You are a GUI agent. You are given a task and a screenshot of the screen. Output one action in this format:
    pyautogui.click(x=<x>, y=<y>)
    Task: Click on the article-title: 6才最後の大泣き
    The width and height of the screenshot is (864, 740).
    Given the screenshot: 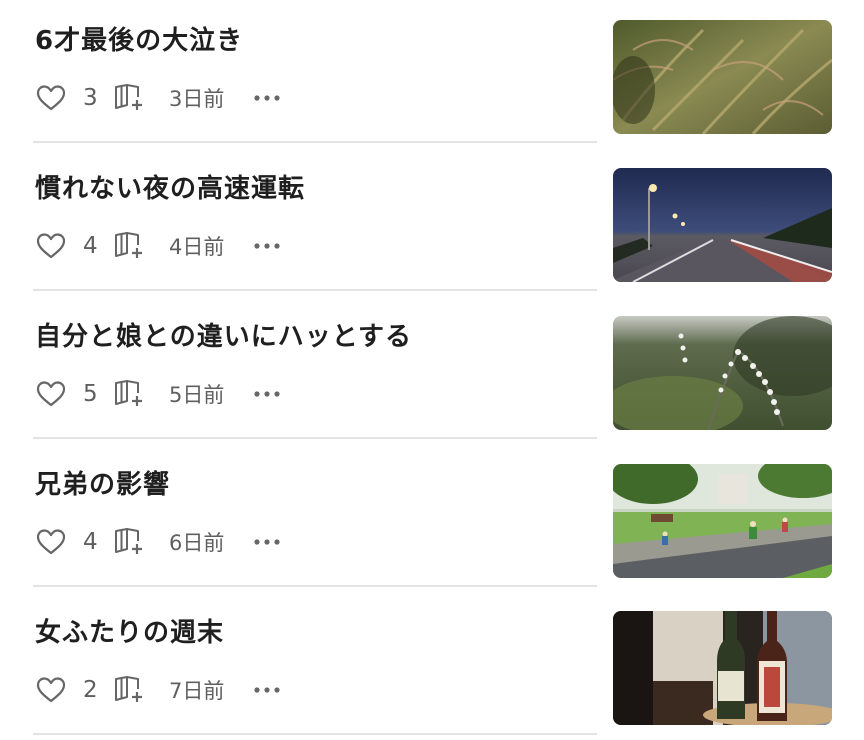 What is the action you would take?
    pyautogui.click(x=139, y=38)
    